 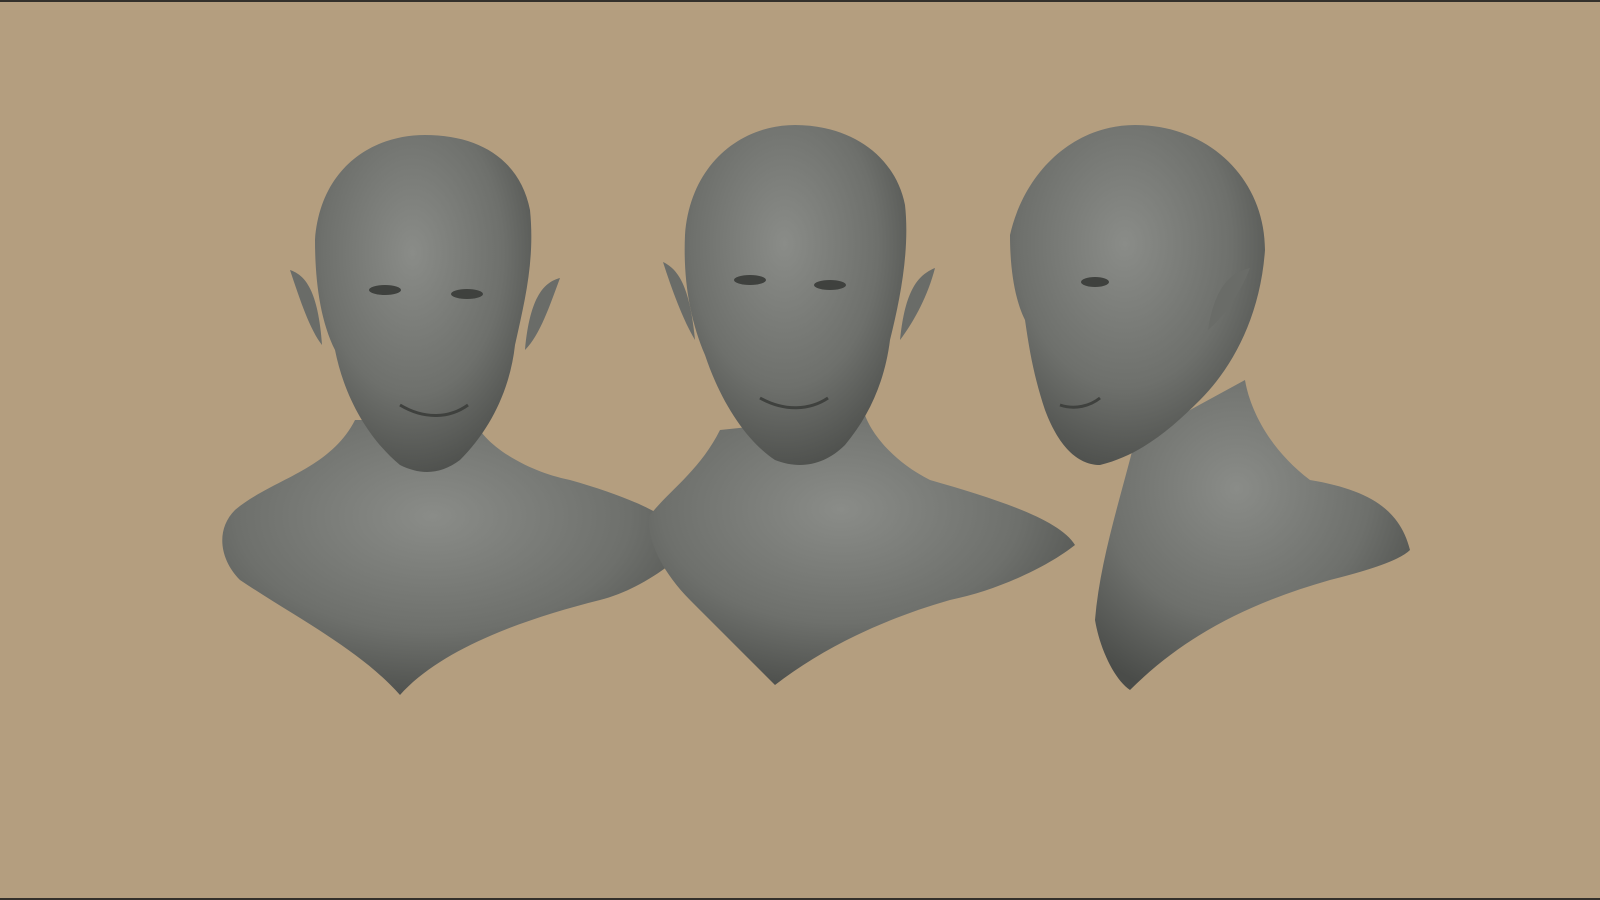 What do you see at coordinates (542, 314) in the screenshot?
I see `bust-front-ear-right` at bounding box center [542, 314].